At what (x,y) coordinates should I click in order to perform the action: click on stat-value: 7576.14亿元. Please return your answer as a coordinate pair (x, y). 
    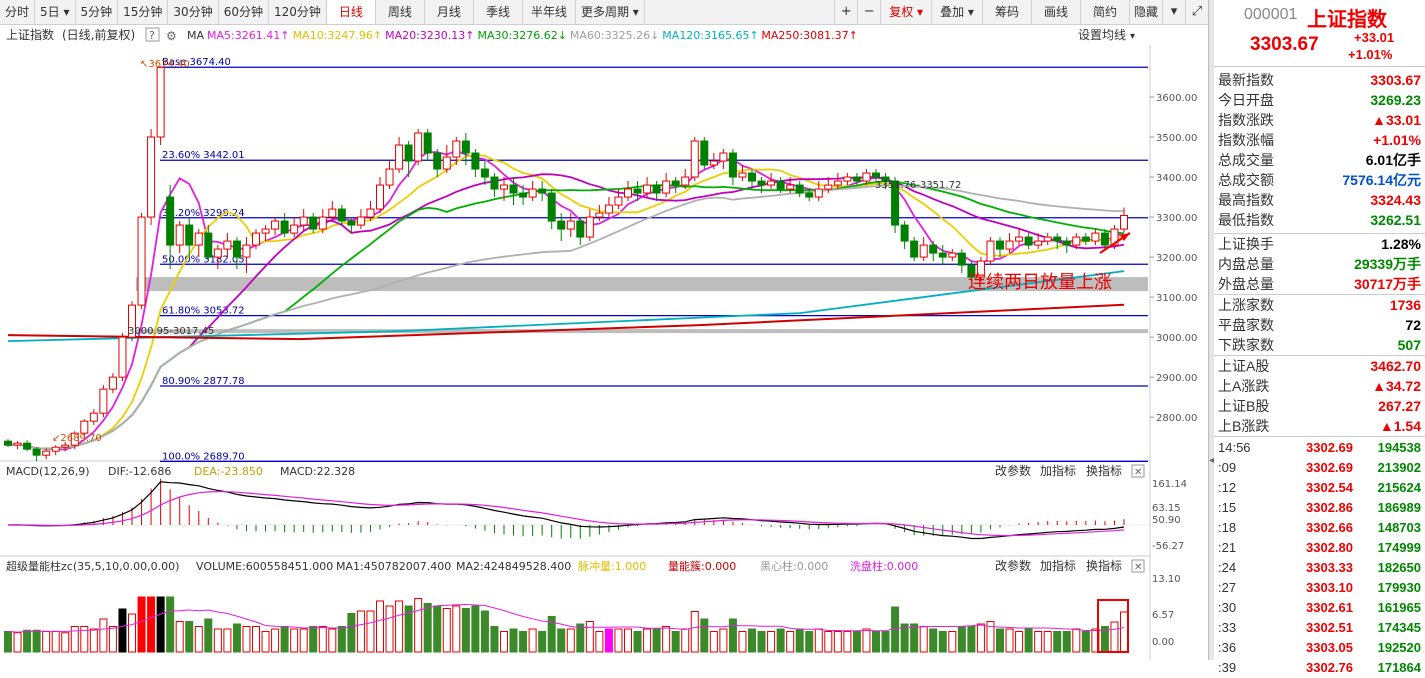
    Looking at the image, I should click on (1381, 180).